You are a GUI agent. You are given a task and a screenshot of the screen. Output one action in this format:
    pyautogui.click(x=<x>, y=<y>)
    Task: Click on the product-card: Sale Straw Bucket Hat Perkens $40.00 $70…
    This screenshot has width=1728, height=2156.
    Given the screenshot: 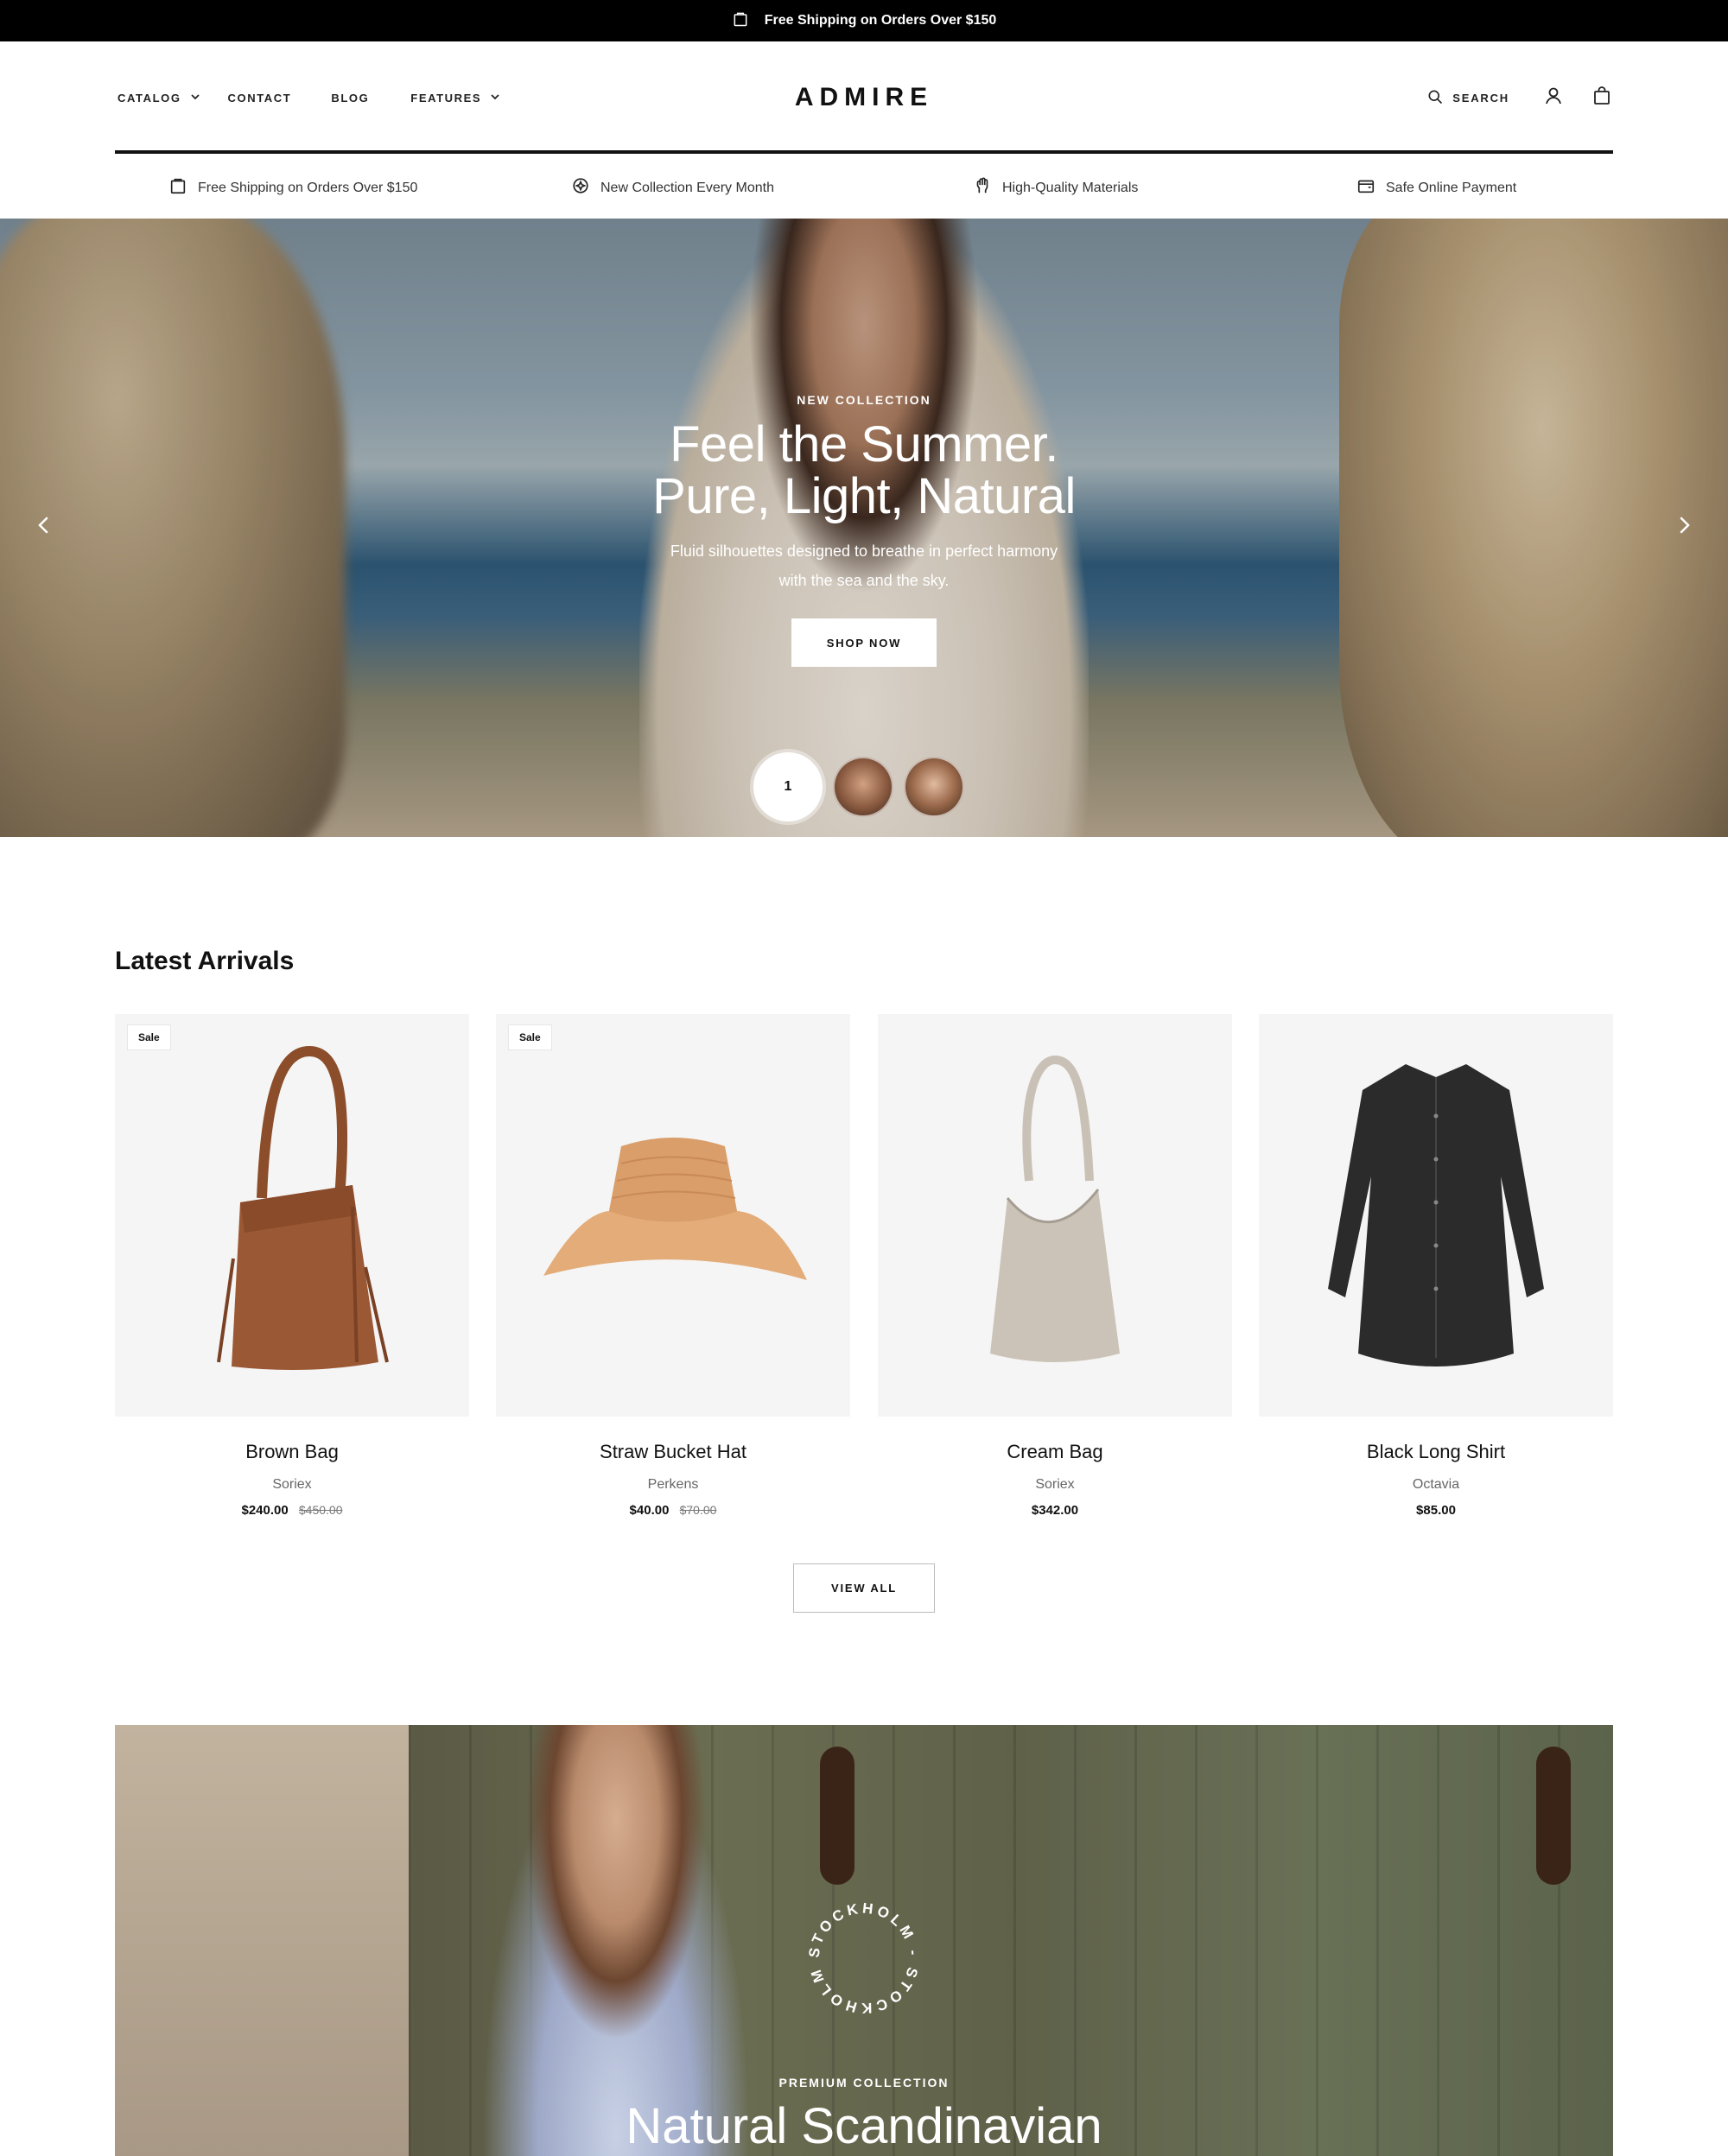 What is the action you would take?
    pyautogui.click(x=673, y=1266)
    